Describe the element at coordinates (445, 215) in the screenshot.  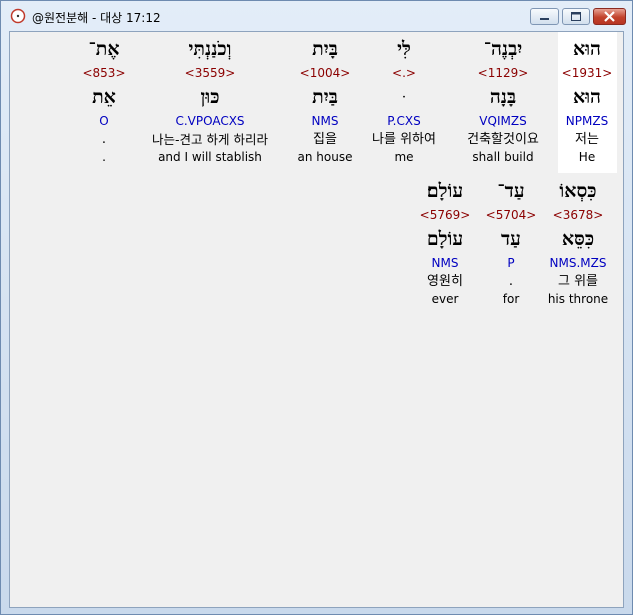
I see `strong-number: <5769>` at that location.